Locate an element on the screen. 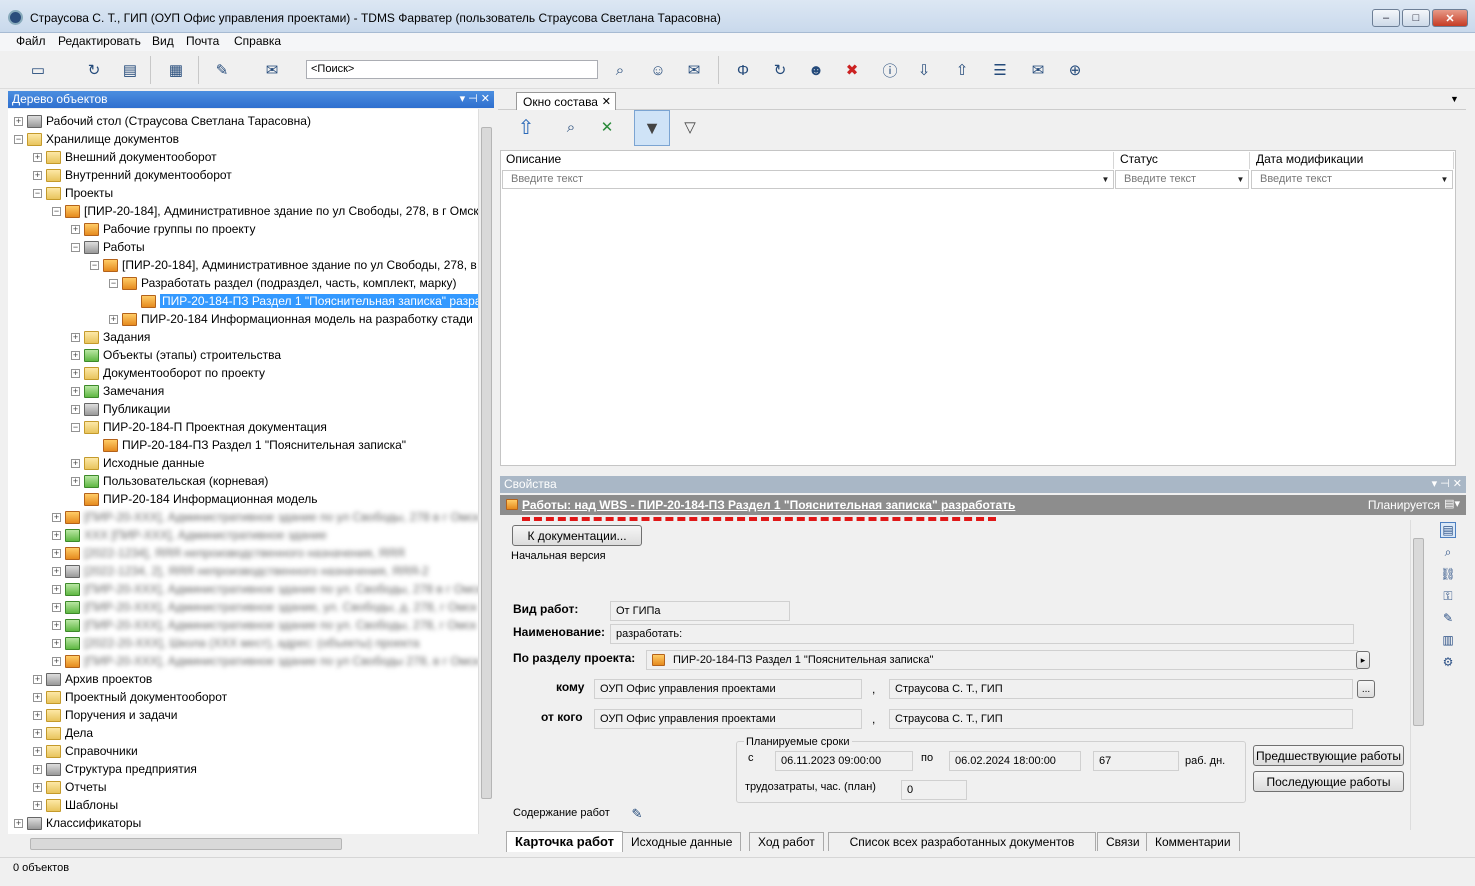  users-icon: ☻ is located at coordinates (816, 70).